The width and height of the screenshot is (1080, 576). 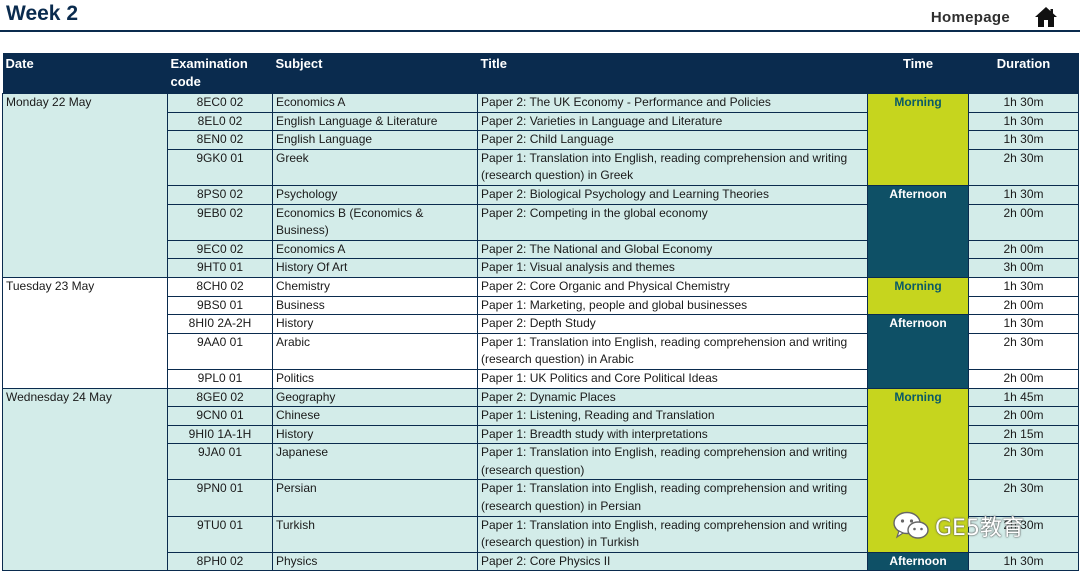 What do you see at coordinates (375, 462) in the screenshot?
I see `subject-cell: Japanese` at bounding box center [375, 462].